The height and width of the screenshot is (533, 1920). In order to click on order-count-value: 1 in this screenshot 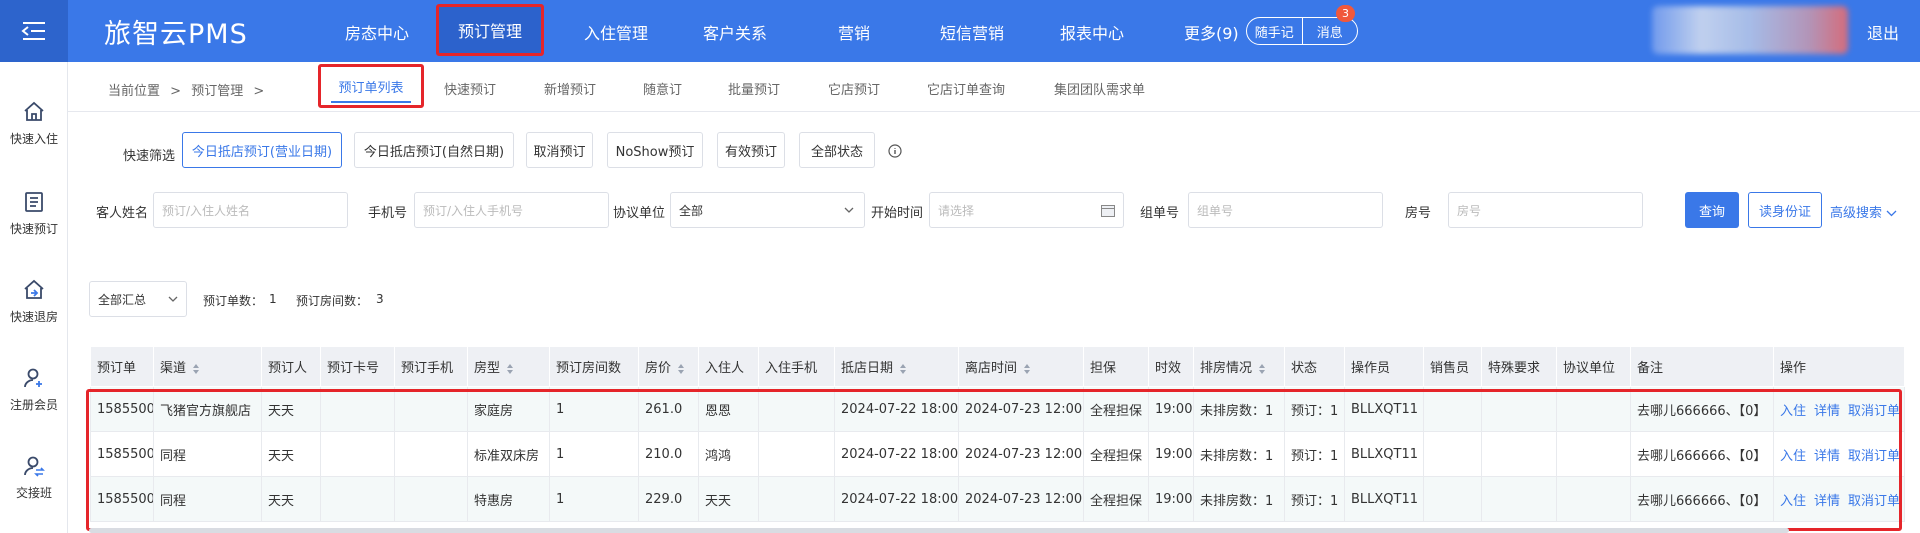, I will do `click(273, 299)`.